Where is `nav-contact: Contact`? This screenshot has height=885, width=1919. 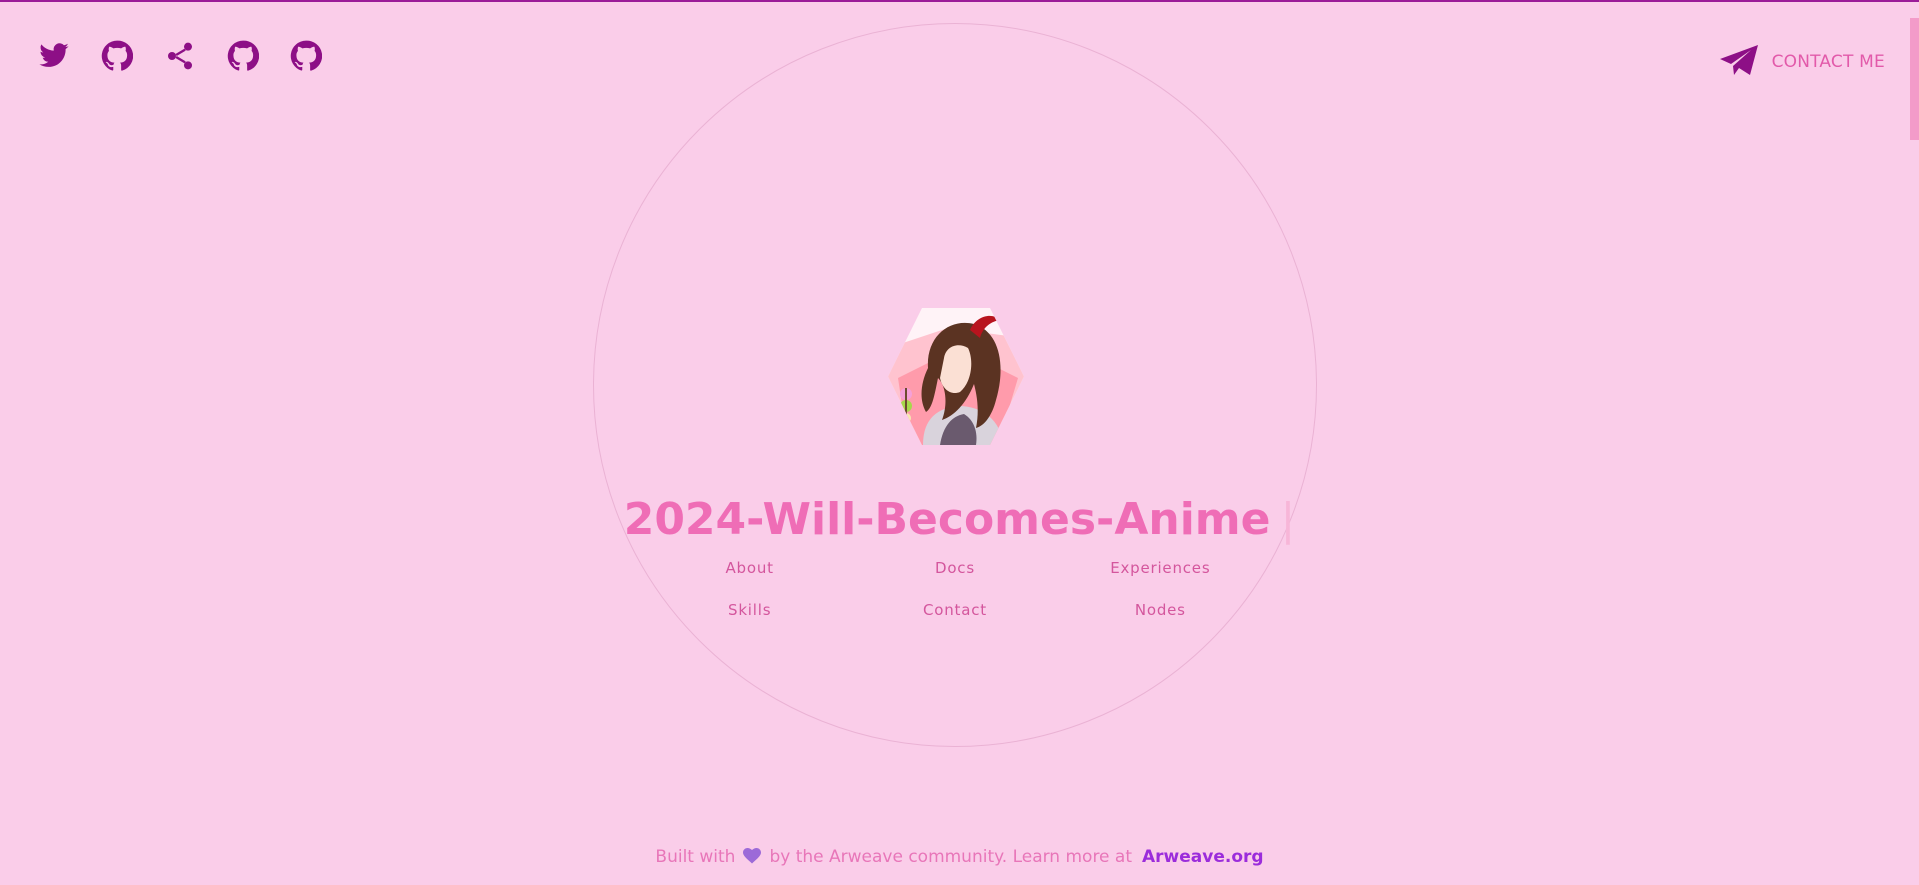
nav-contact: Contact is located at coordinates (954, 610).